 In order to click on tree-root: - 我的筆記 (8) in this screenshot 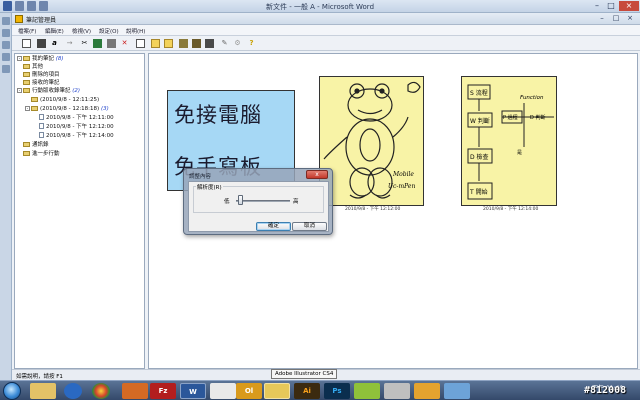, I will do `click(40, 59)`.